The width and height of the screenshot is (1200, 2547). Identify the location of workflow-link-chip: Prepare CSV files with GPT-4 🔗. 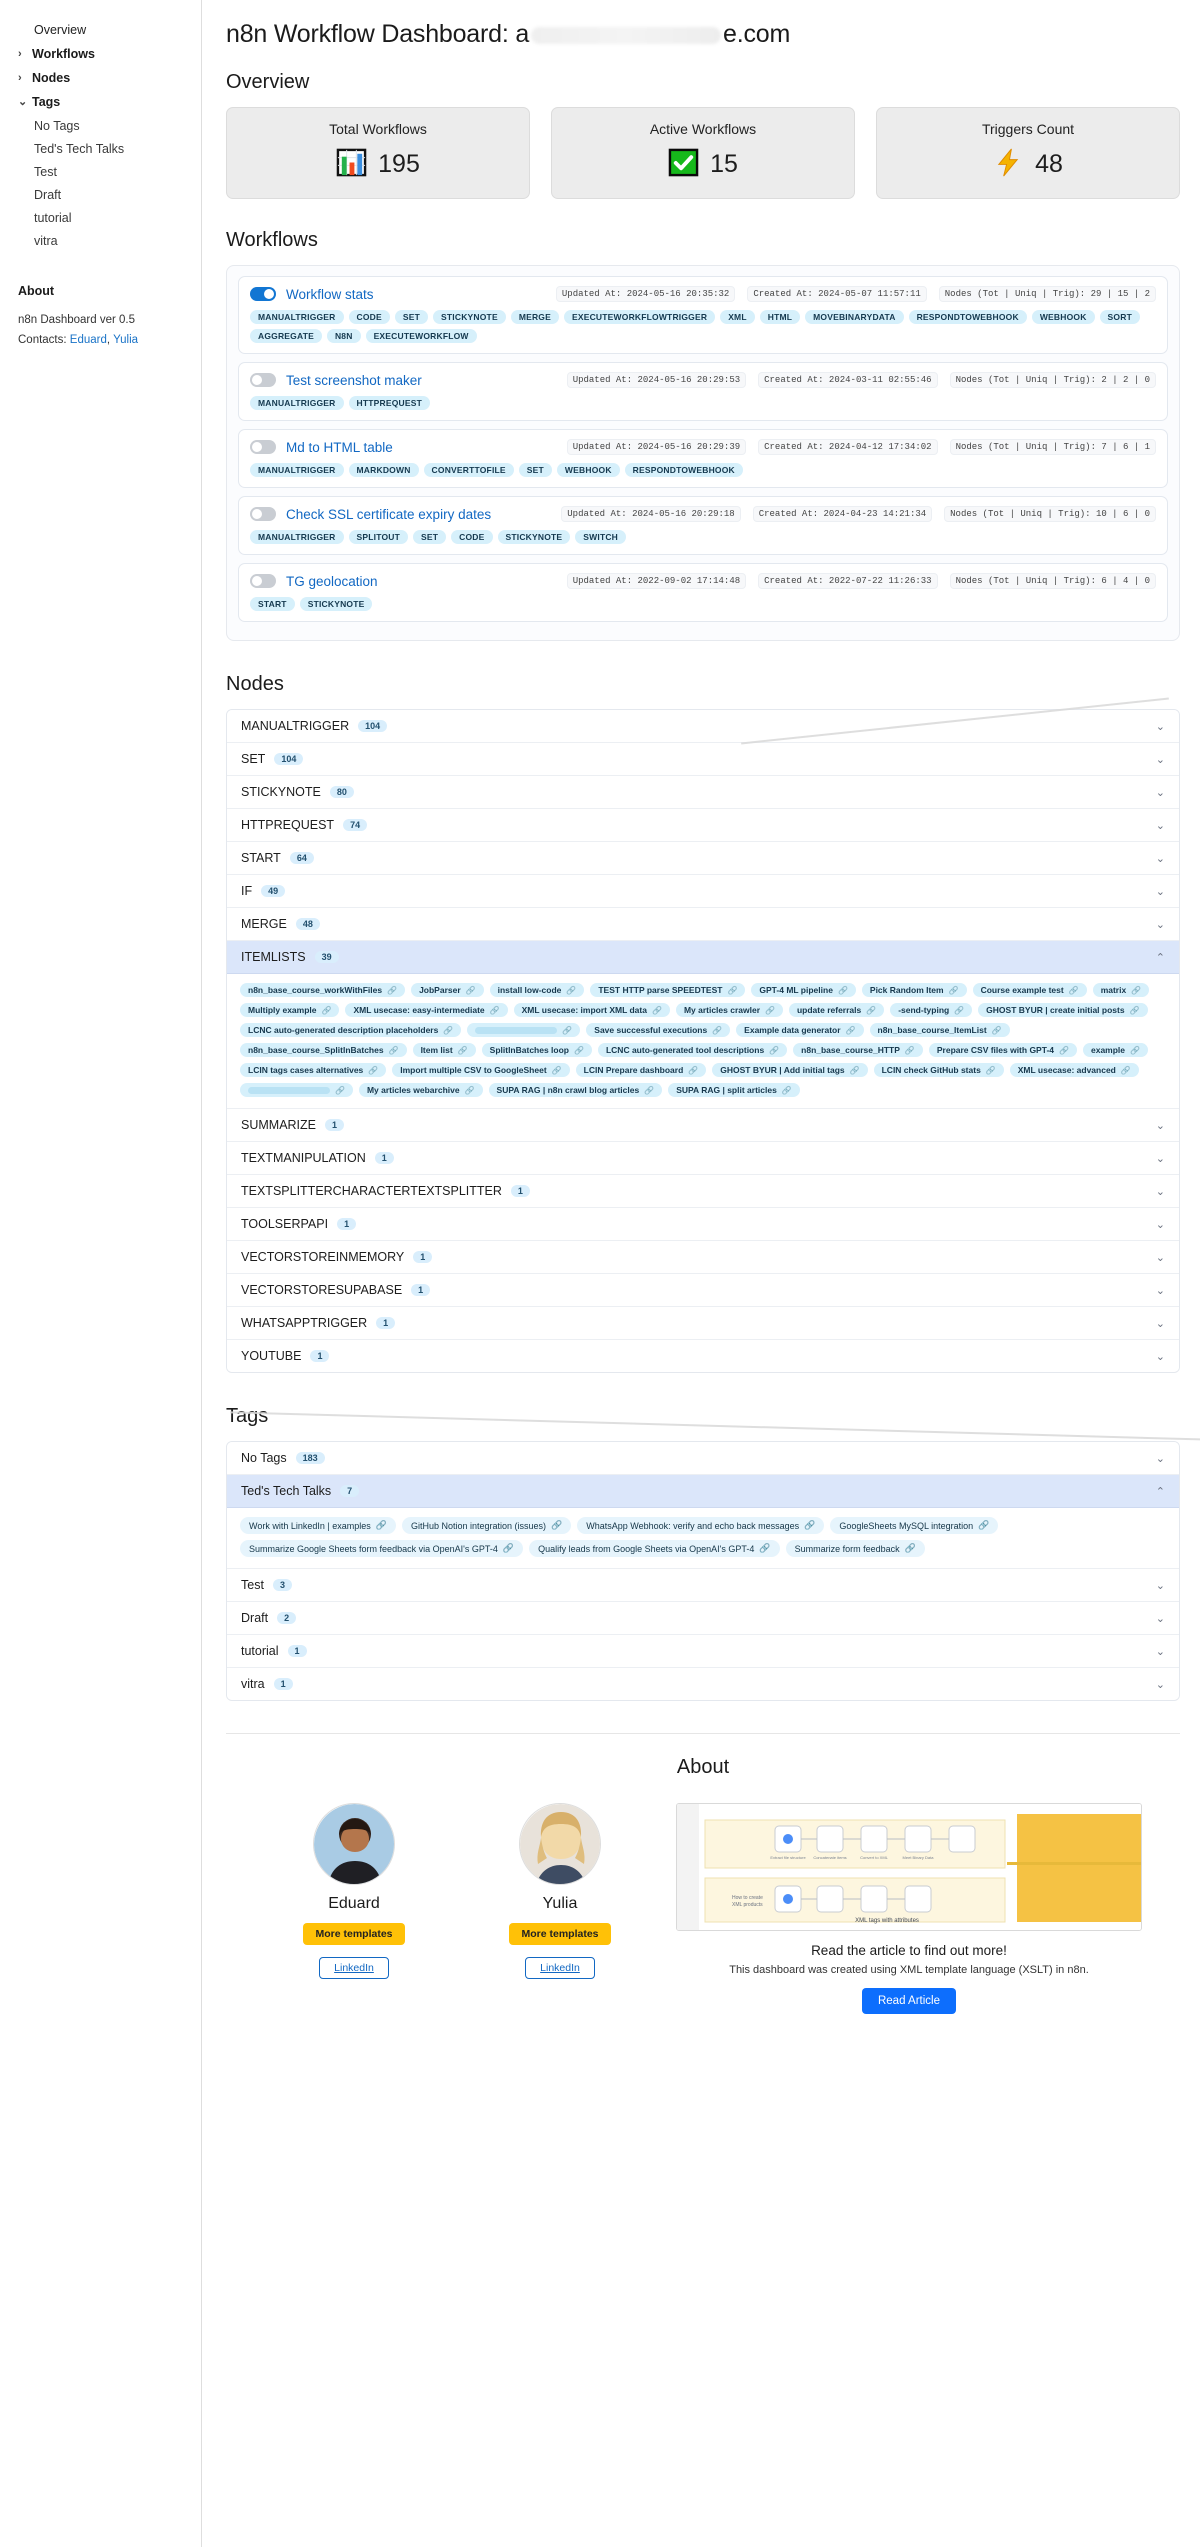
(1002, 1050).